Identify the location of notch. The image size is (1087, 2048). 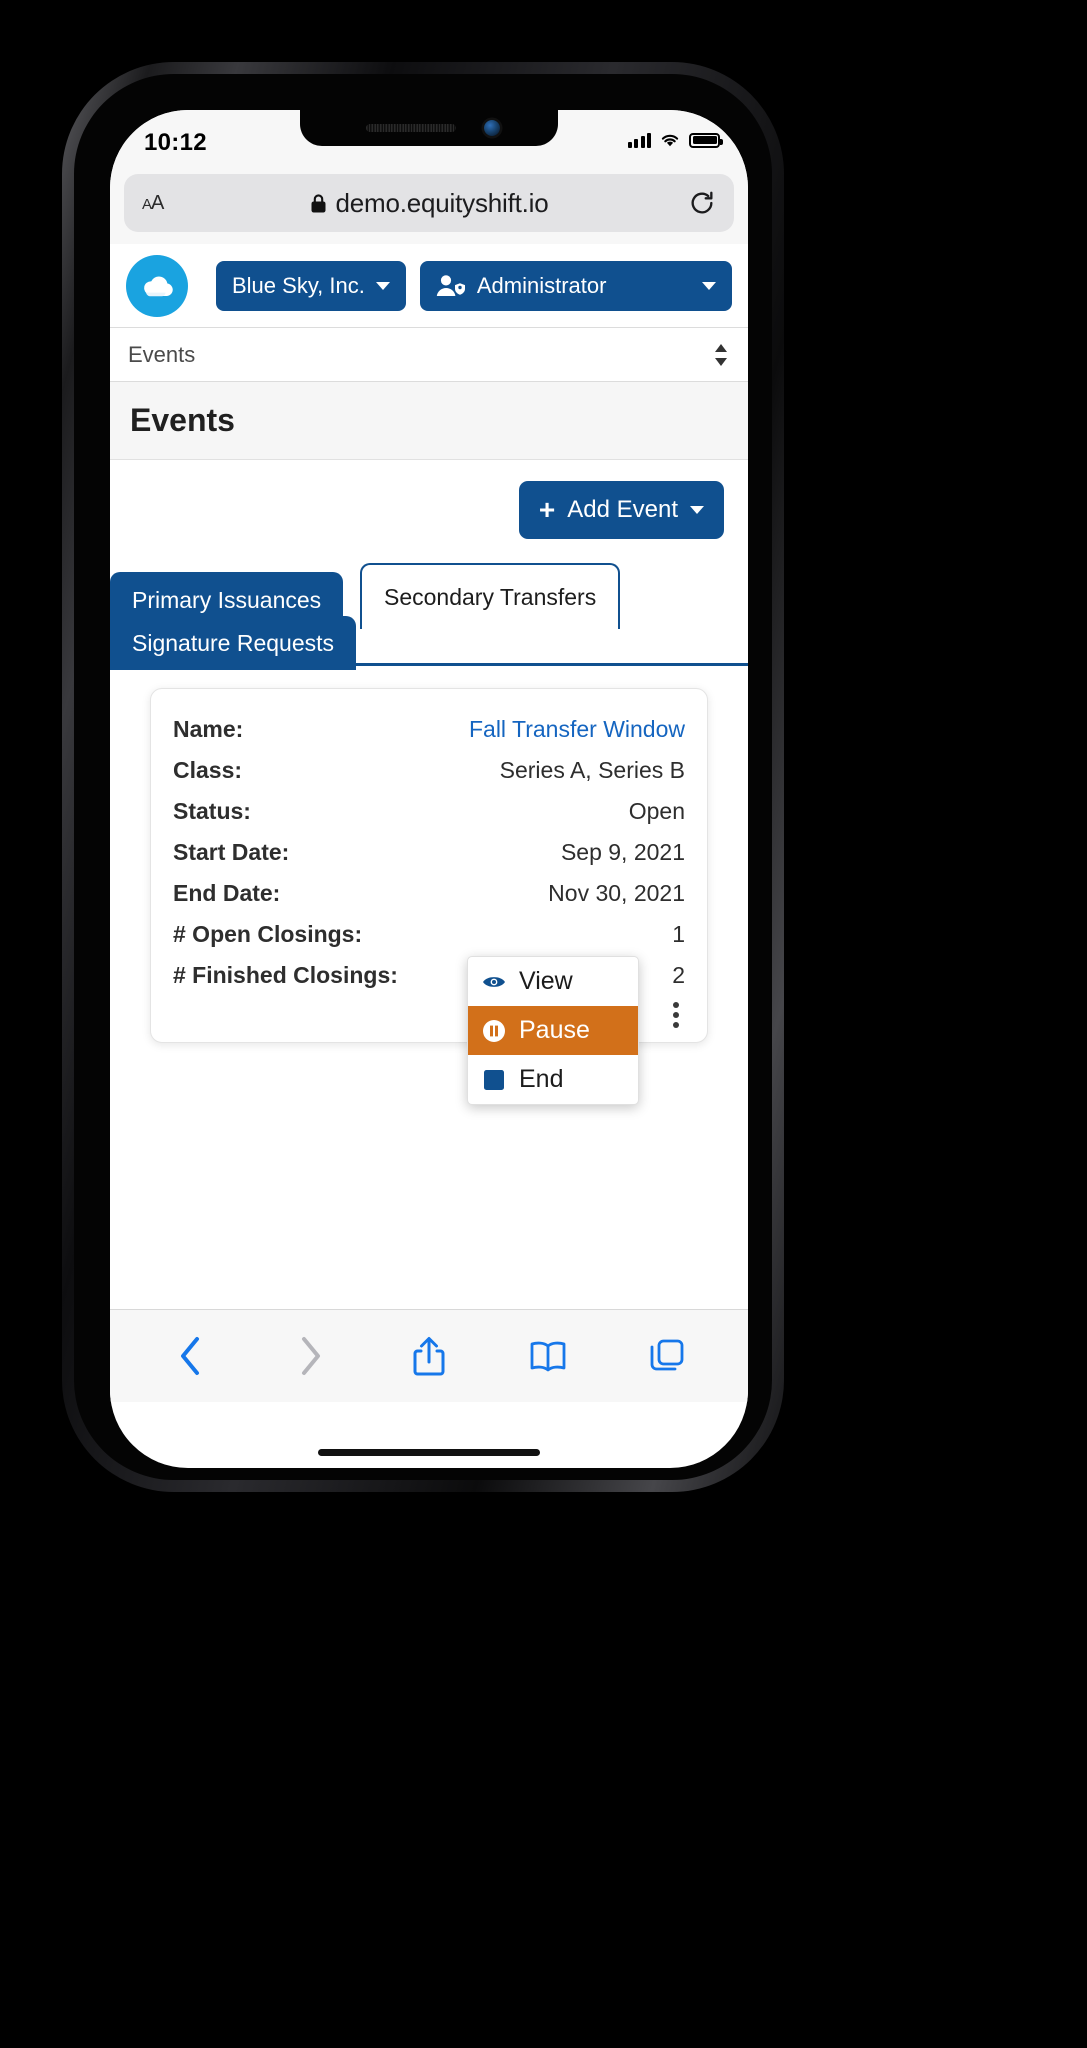
(429, 128).